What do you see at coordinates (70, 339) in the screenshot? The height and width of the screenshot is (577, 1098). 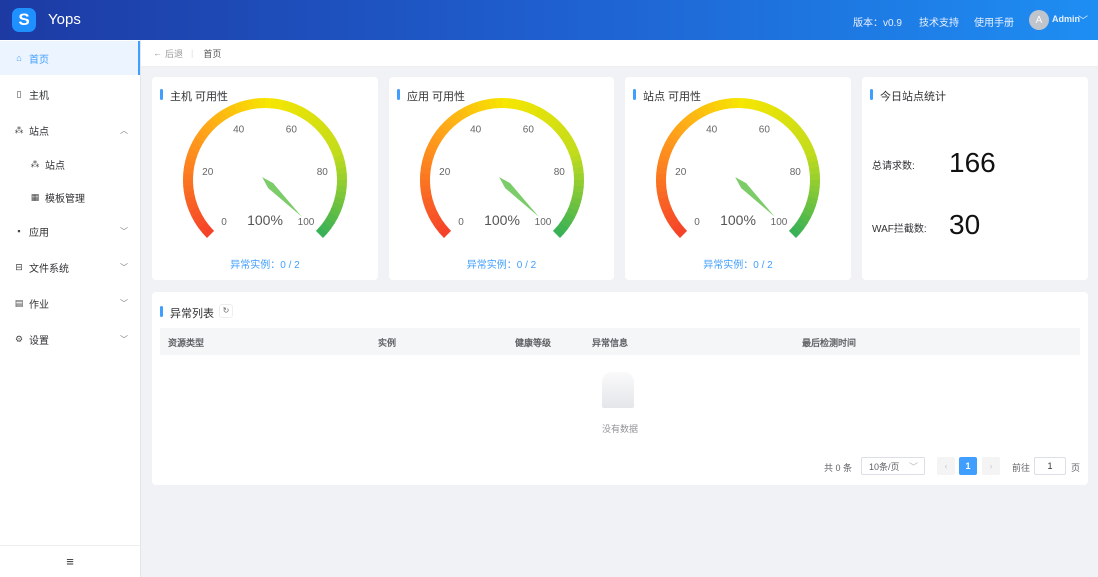 I see `sidebar-item-settings: ⚙ 设置 ﹀` at bounding box center [70, 339].